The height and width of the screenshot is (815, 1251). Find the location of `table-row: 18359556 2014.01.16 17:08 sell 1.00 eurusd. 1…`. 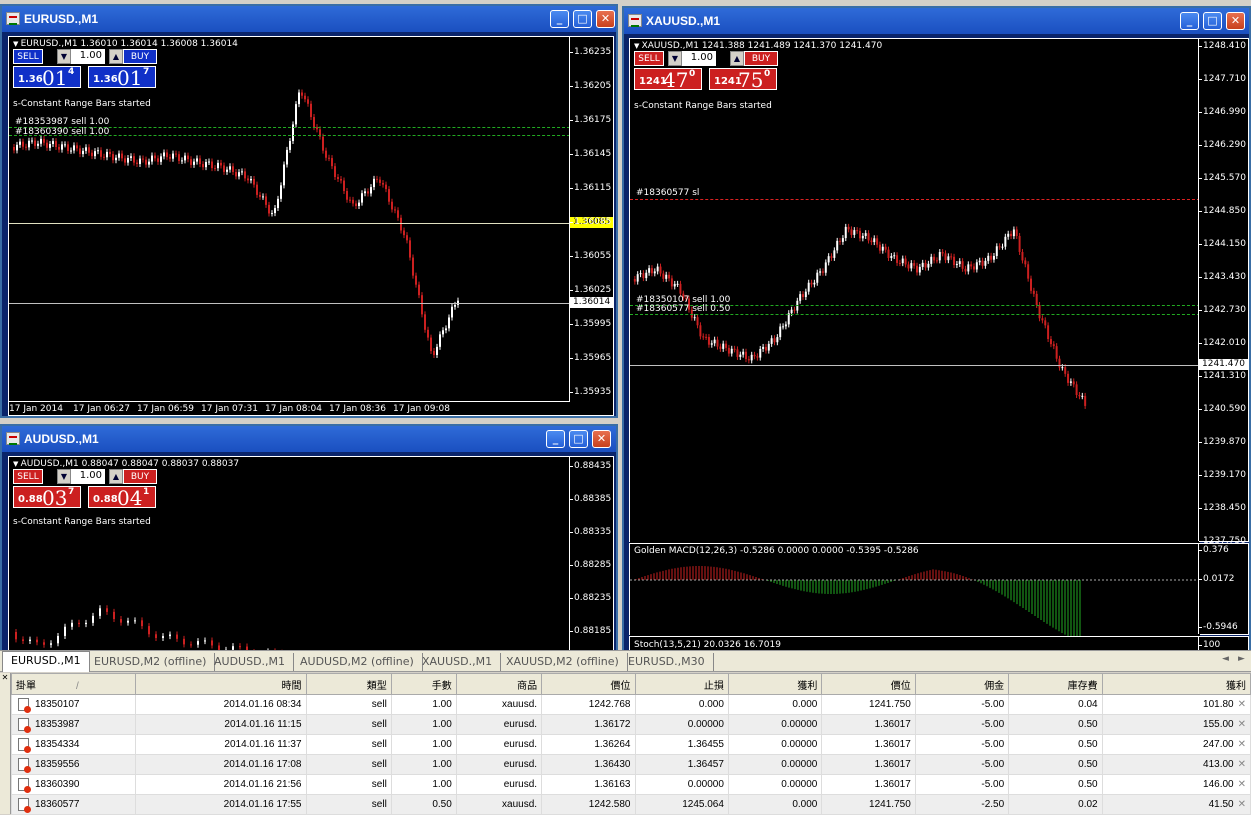

table-row: 18359556 2014.01.16 17:08 sell 1.00 eurusd. 1… is located at coordinates (631, 764).